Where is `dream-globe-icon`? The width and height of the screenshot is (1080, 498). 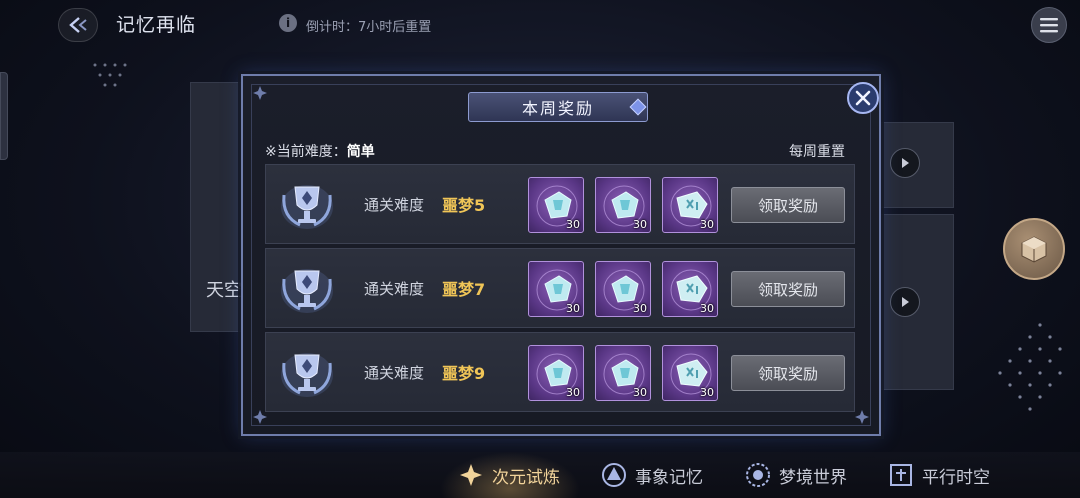 dream-globe-icon is located at coordinates (758, 475).